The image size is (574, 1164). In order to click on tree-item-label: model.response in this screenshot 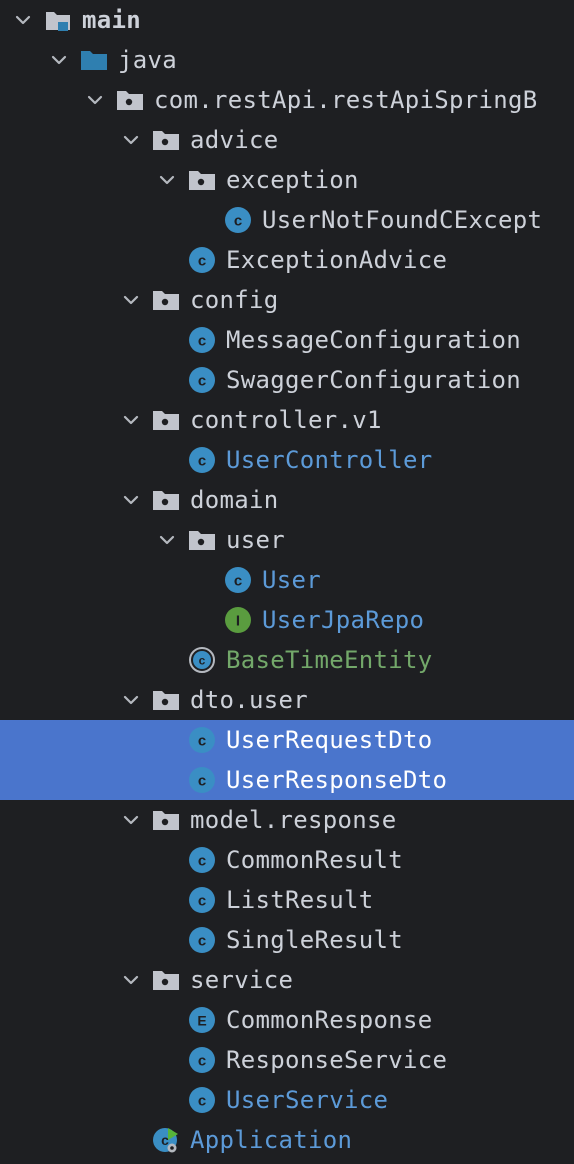, I will do `click(293, 820)`.